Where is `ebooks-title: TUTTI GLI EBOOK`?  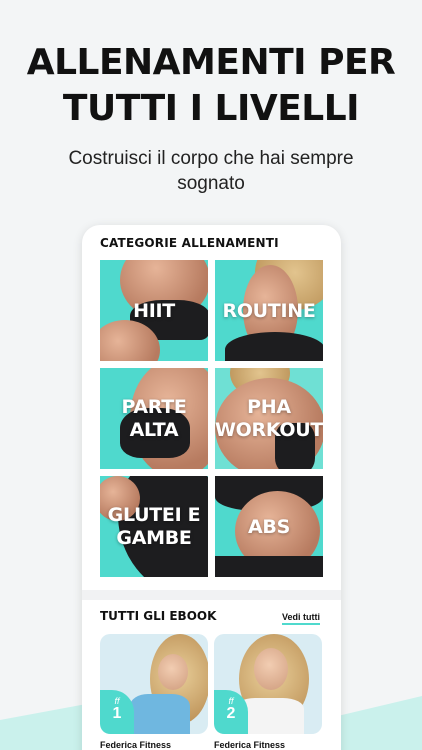 ebooks-title: TUTTI GLI EBOOK is located at coordinates (158, 616).